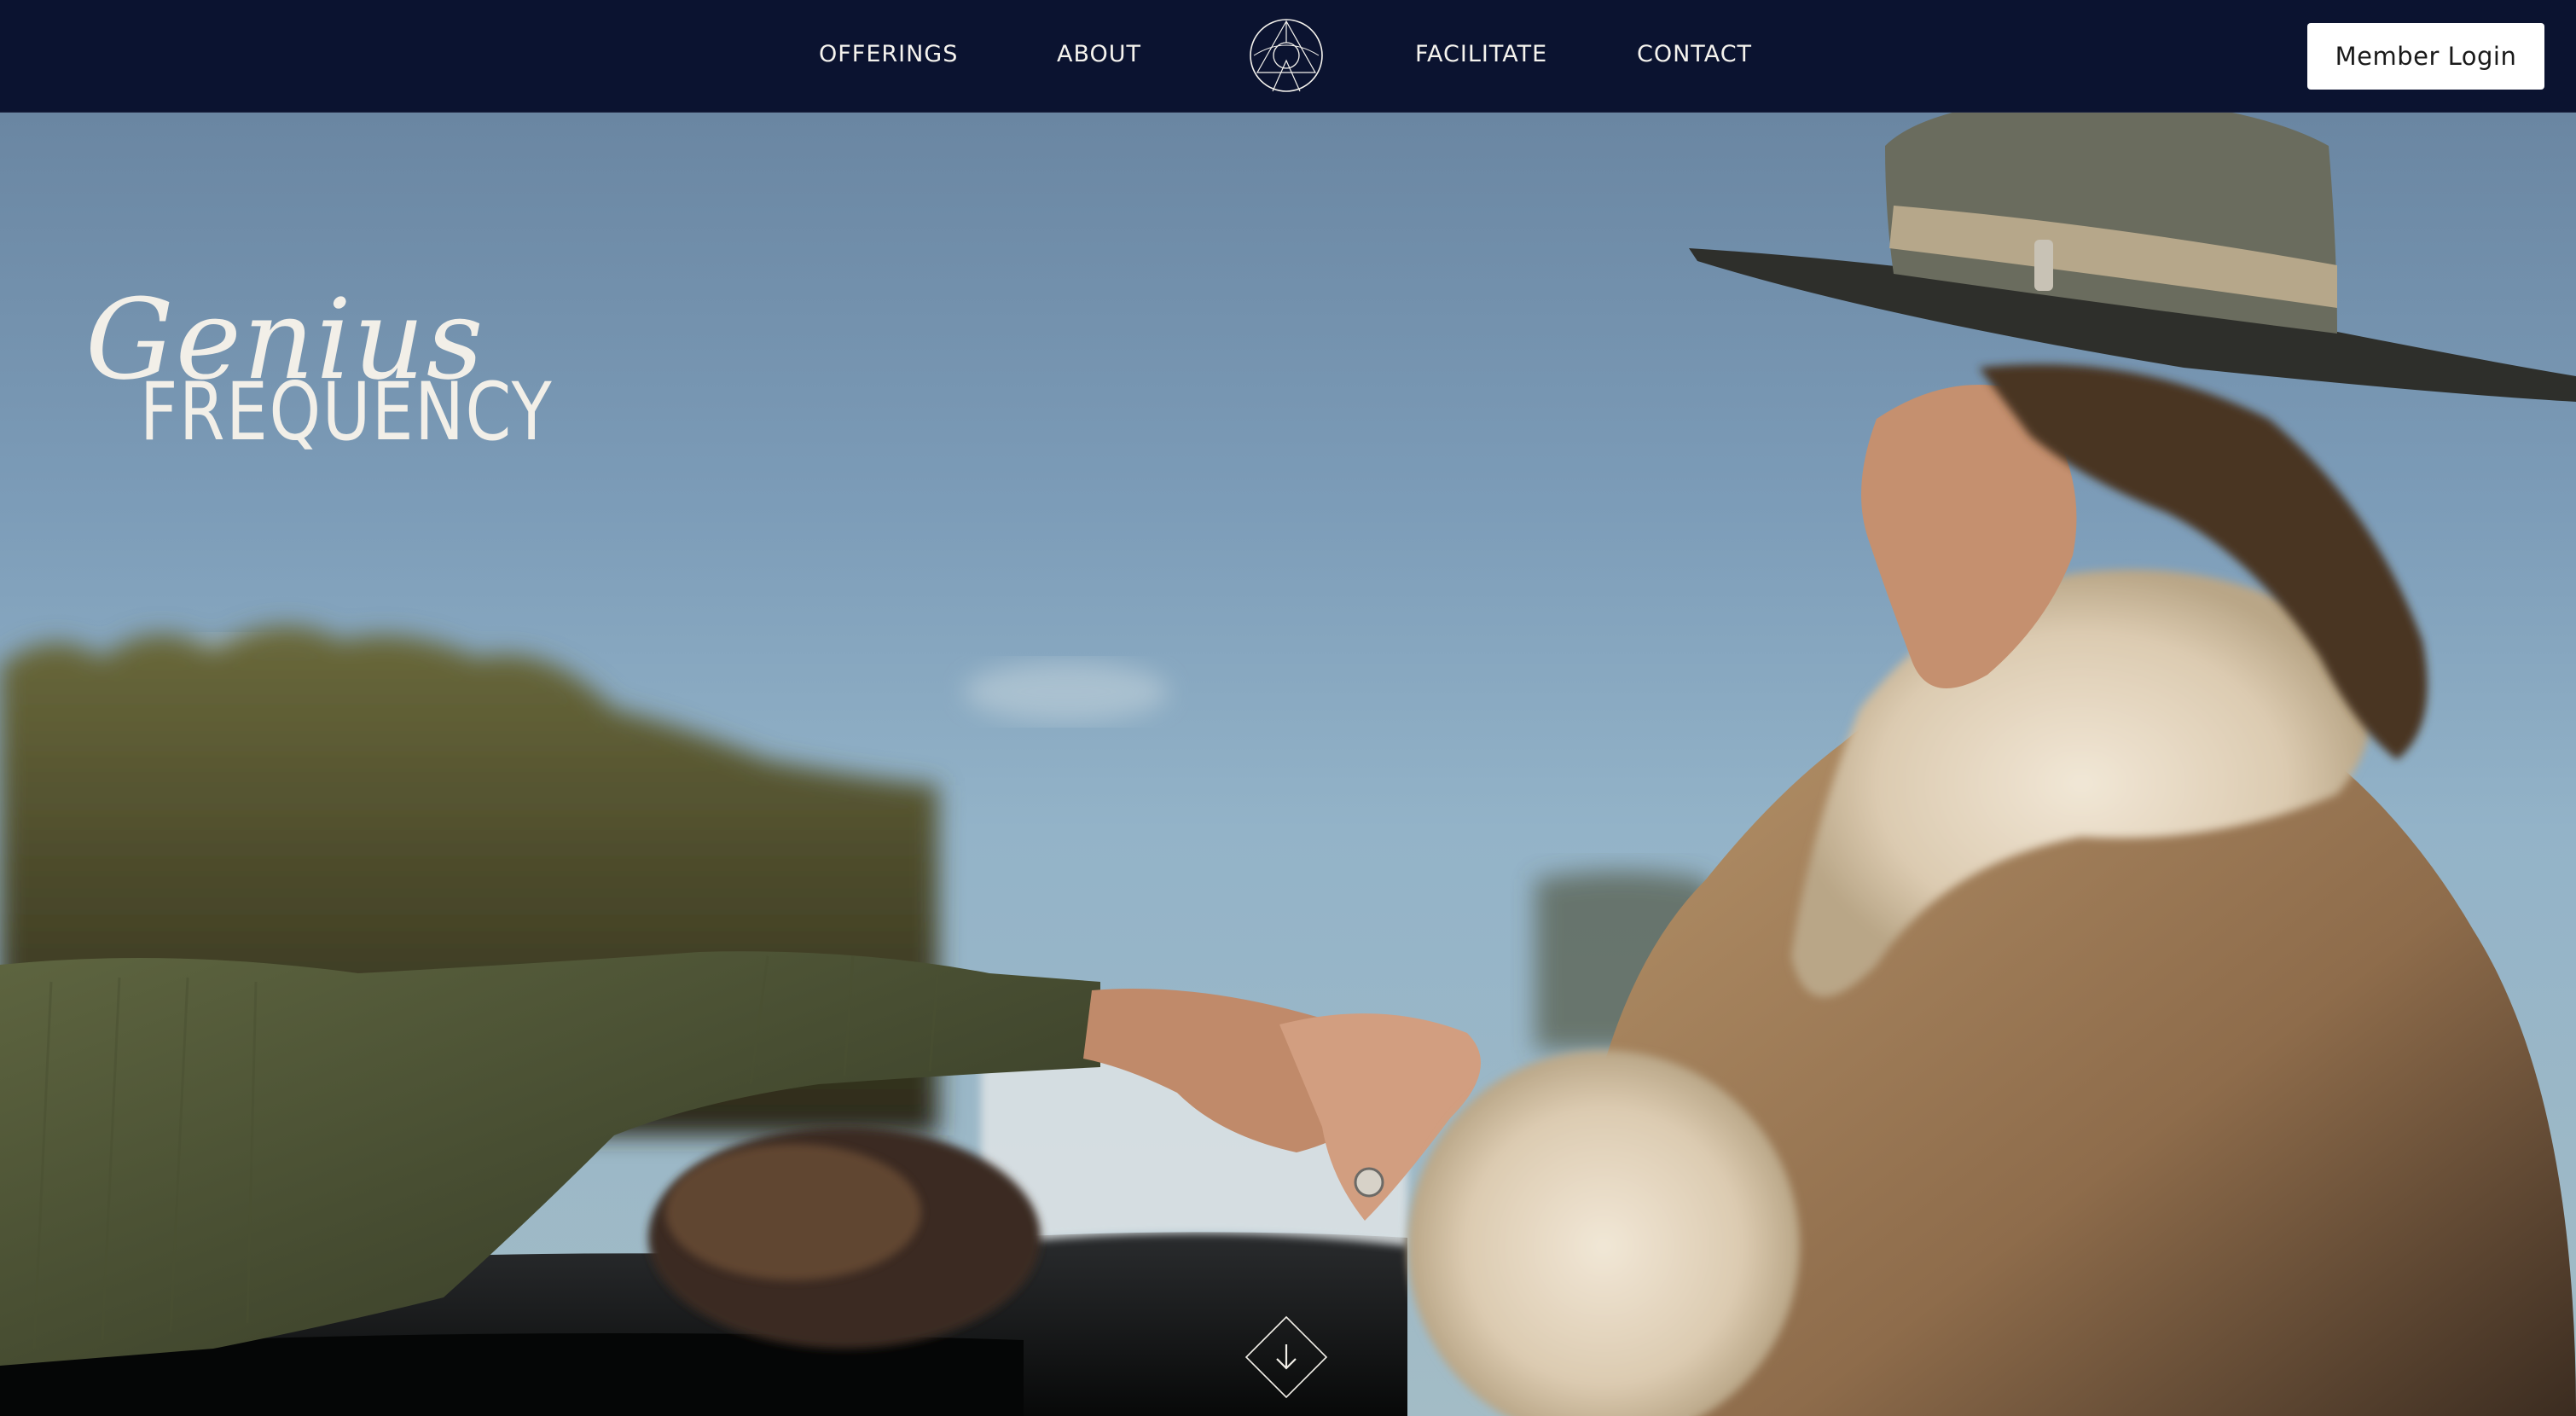 The width and height of the screenshot is (2576, 1416). Describe the element at coordinates (1481, 54) in the screenshot. I see `nav-link-facilitate: FACILITATE` at that location.